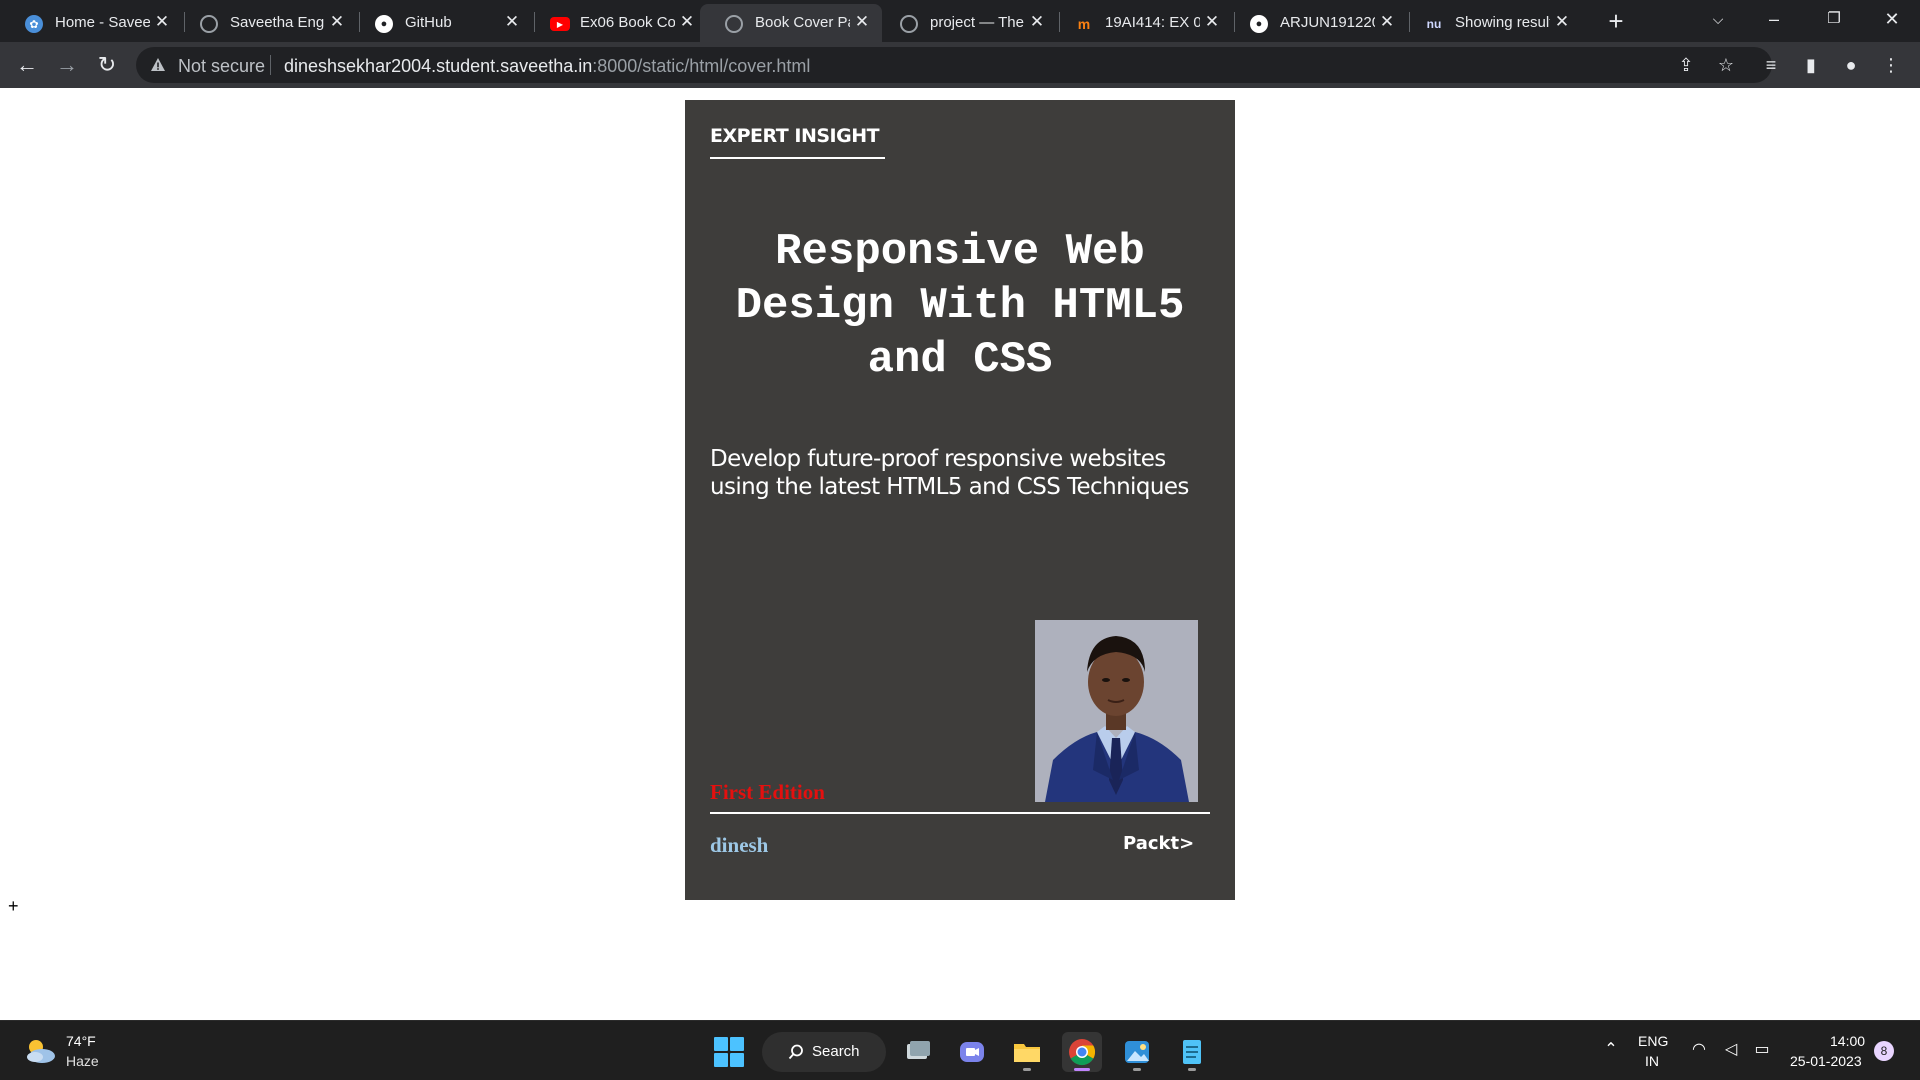 This screenshot has height=1080, width=1920. Describe the element at coordinates (1884, 1051) in the screenshot. I see `notification-badge: 8` at that location.